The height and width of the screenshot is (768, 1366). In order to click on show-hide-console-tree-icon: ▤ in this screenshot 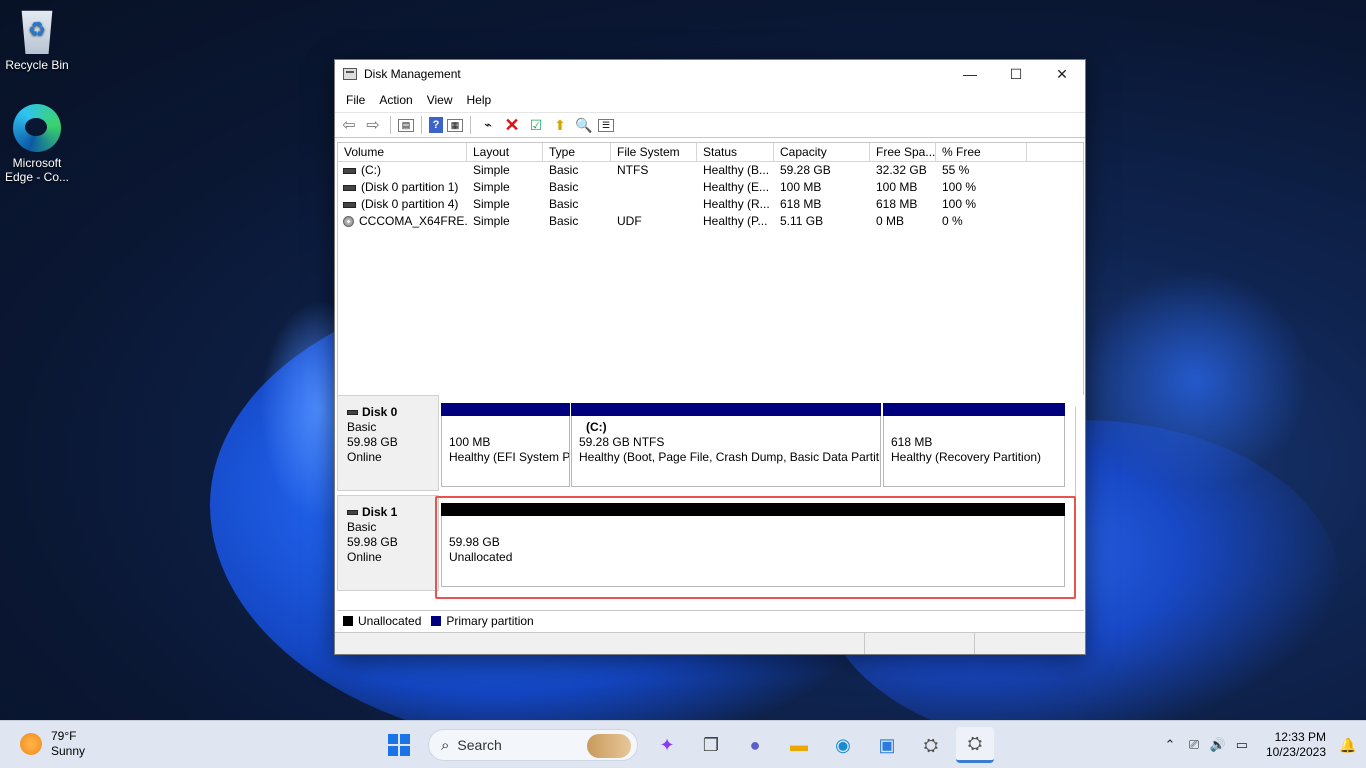, I will do `click(406, 125)`.